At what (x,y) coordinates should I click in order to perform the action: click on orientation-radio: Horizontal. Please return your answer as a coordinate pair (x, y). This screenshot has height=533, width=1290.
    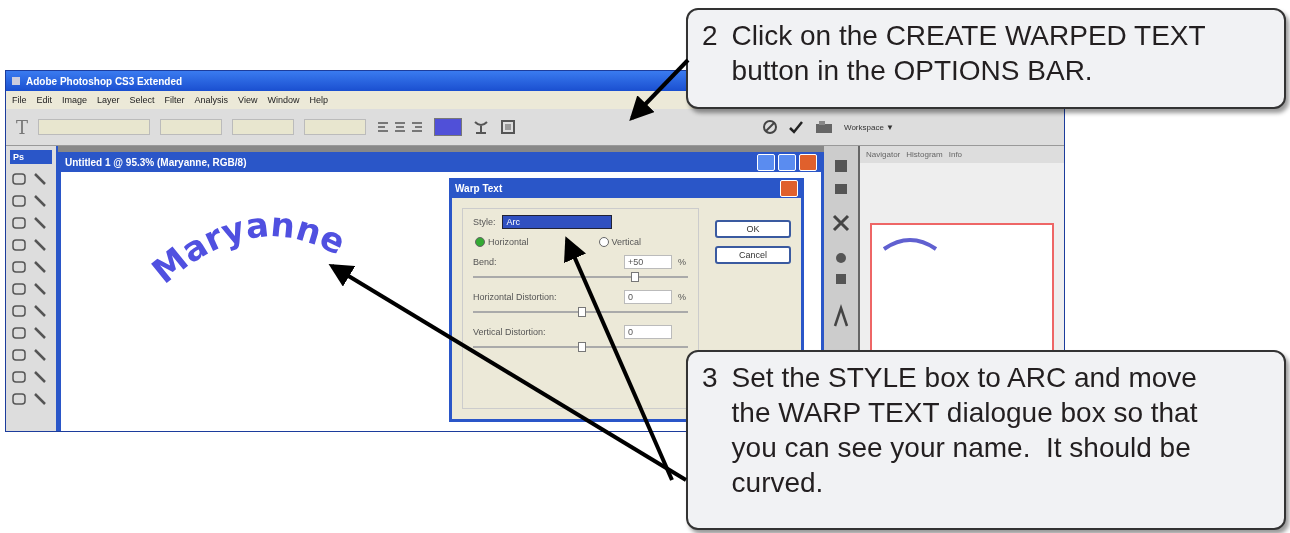
    Looking at the image, I should click on (502, 242).